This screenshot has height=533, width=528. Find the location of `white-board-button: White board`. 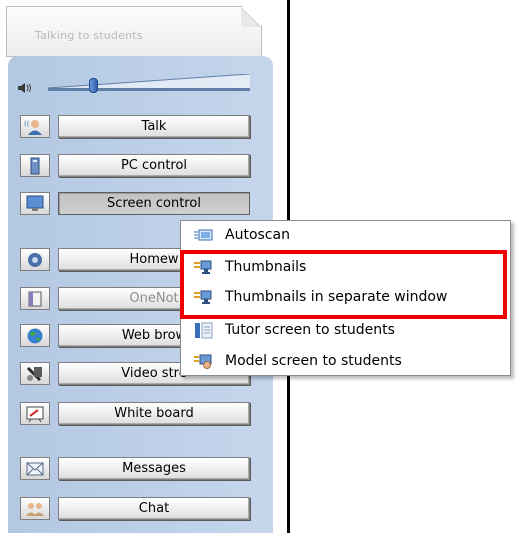

white-board-button: White board is located at coordinates (154, 413).